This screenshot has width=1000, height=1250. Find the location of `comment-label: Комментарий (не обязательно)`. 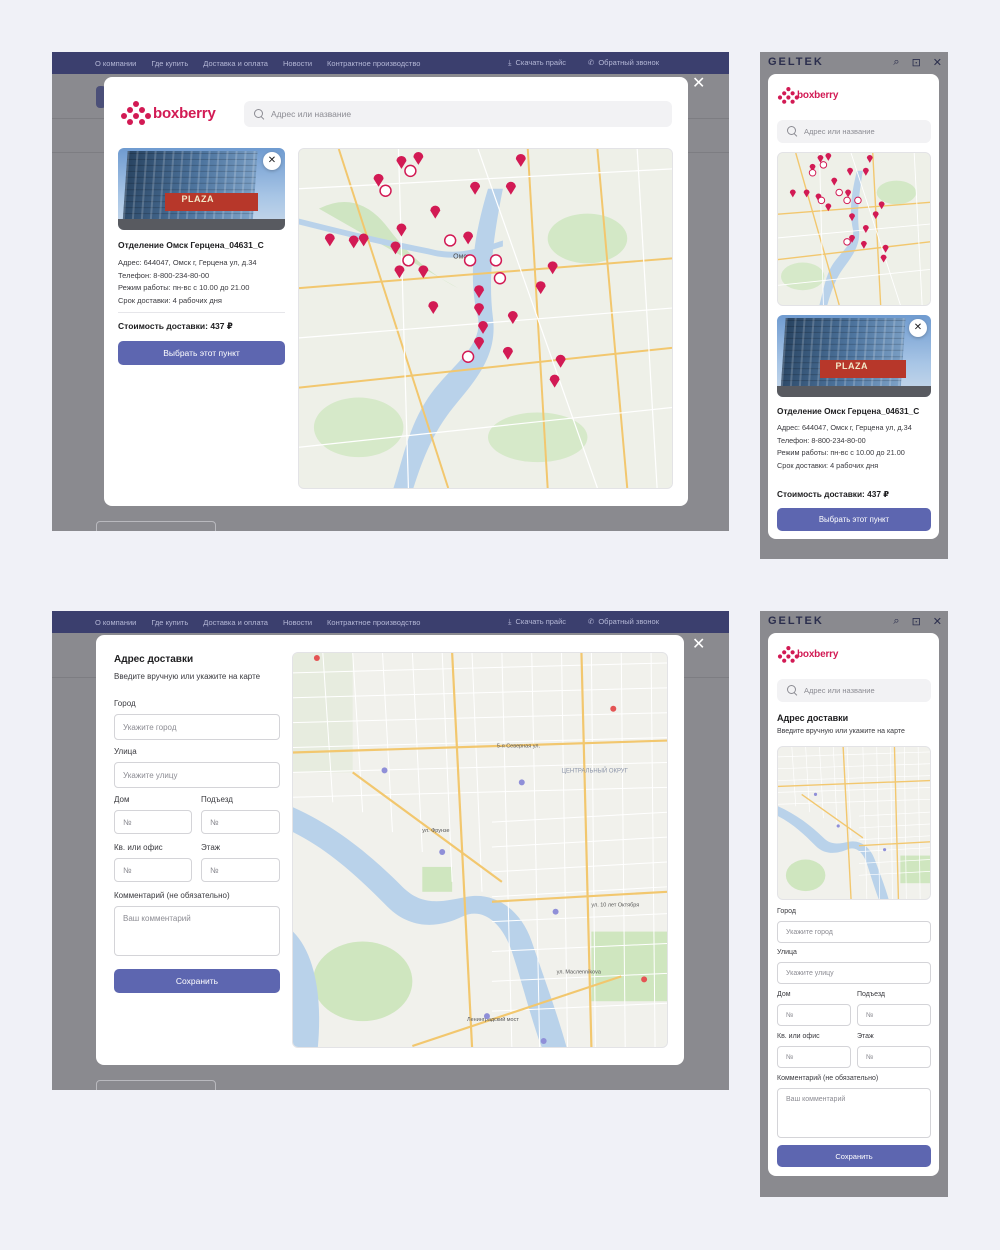

comment-label: Комментарий (не обязательно) is located at coordinates (828, 1078).